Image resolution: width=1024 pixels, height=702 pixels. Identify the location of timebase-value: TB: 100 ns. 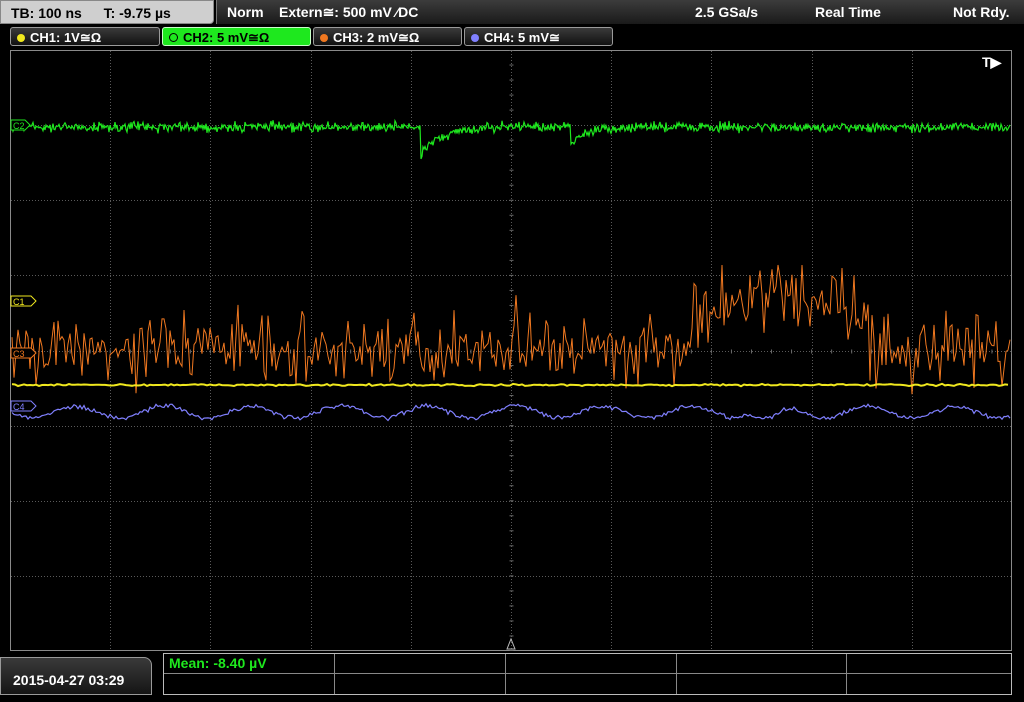
(46, 13).